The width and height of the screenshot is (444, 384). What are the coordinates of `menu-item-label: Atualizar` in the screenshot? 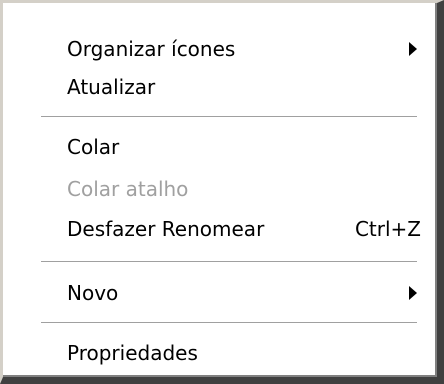 It's located at (111, 87).